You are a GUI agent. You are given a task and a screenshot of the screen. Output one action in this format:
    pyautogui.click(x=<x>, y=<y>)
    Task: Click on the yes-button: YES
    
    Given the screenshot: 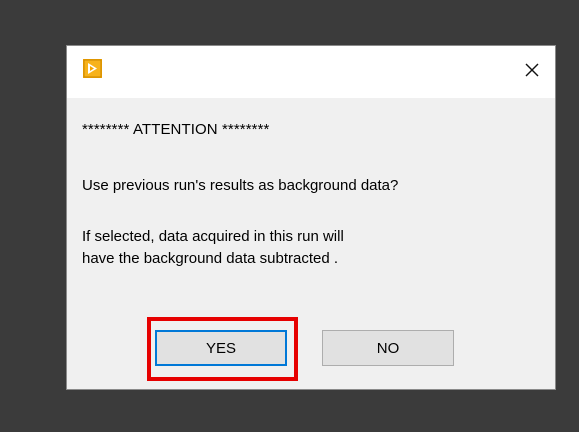 What is the action you would take?
    pyautogui.click(x=221, y=348)
    